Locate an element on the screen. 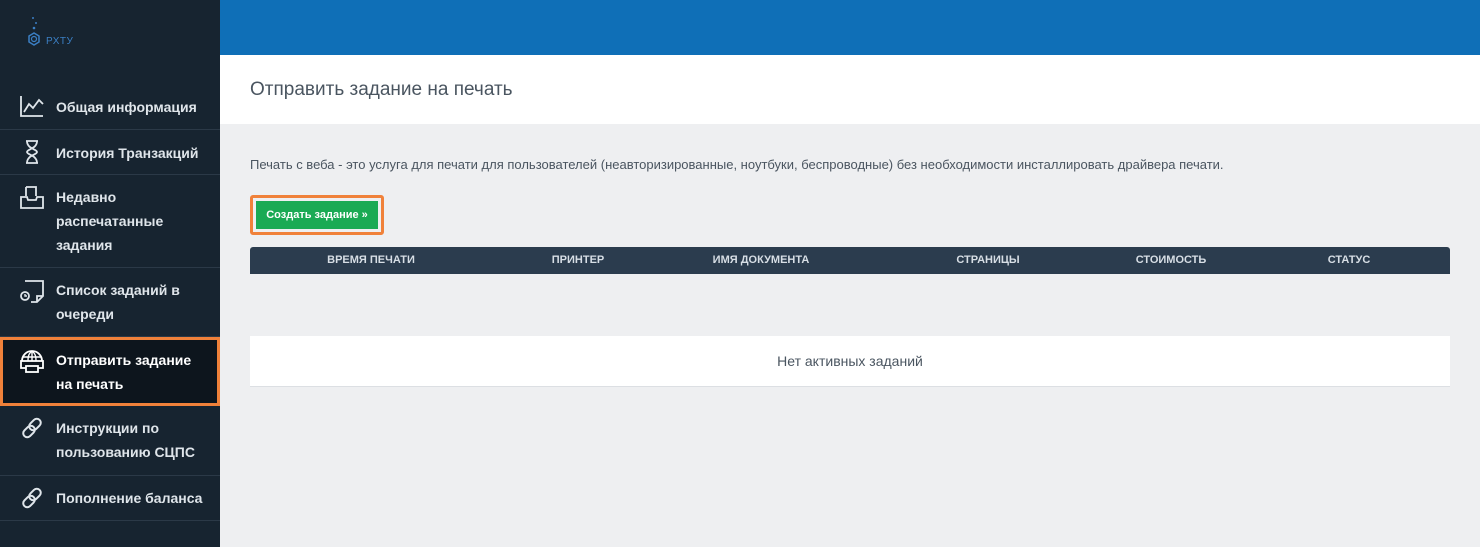  sidebar-item-label: пользованию СЦПС is located at coordinates (125, 452).